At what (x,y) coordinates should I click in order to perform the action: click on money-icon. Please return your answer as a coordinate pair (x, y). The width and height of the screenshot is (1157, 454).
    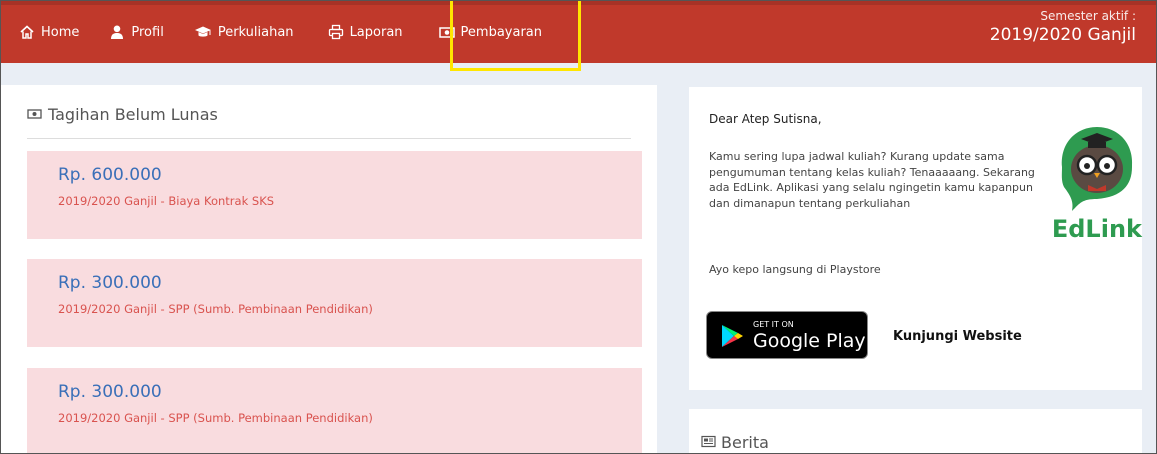
    Looking at the image, I should click on (34, 114).